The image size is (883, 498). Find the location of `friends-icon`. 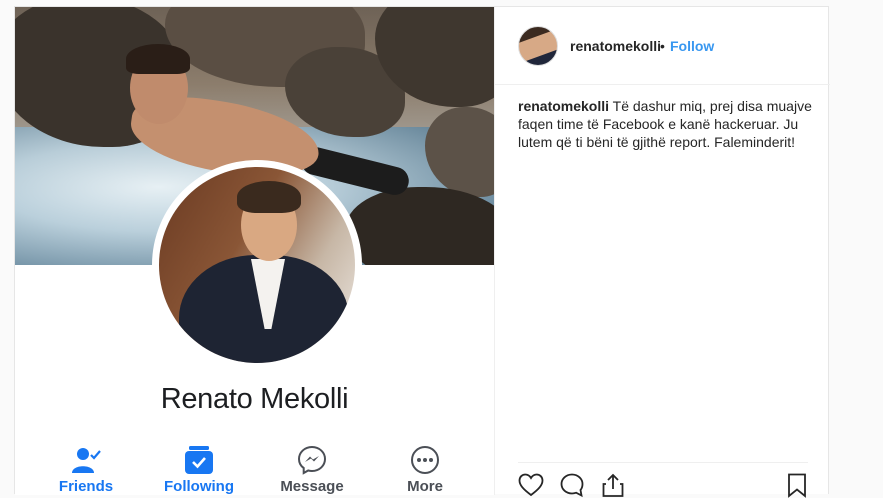

friends-icon is located at coordinates (86, 460).